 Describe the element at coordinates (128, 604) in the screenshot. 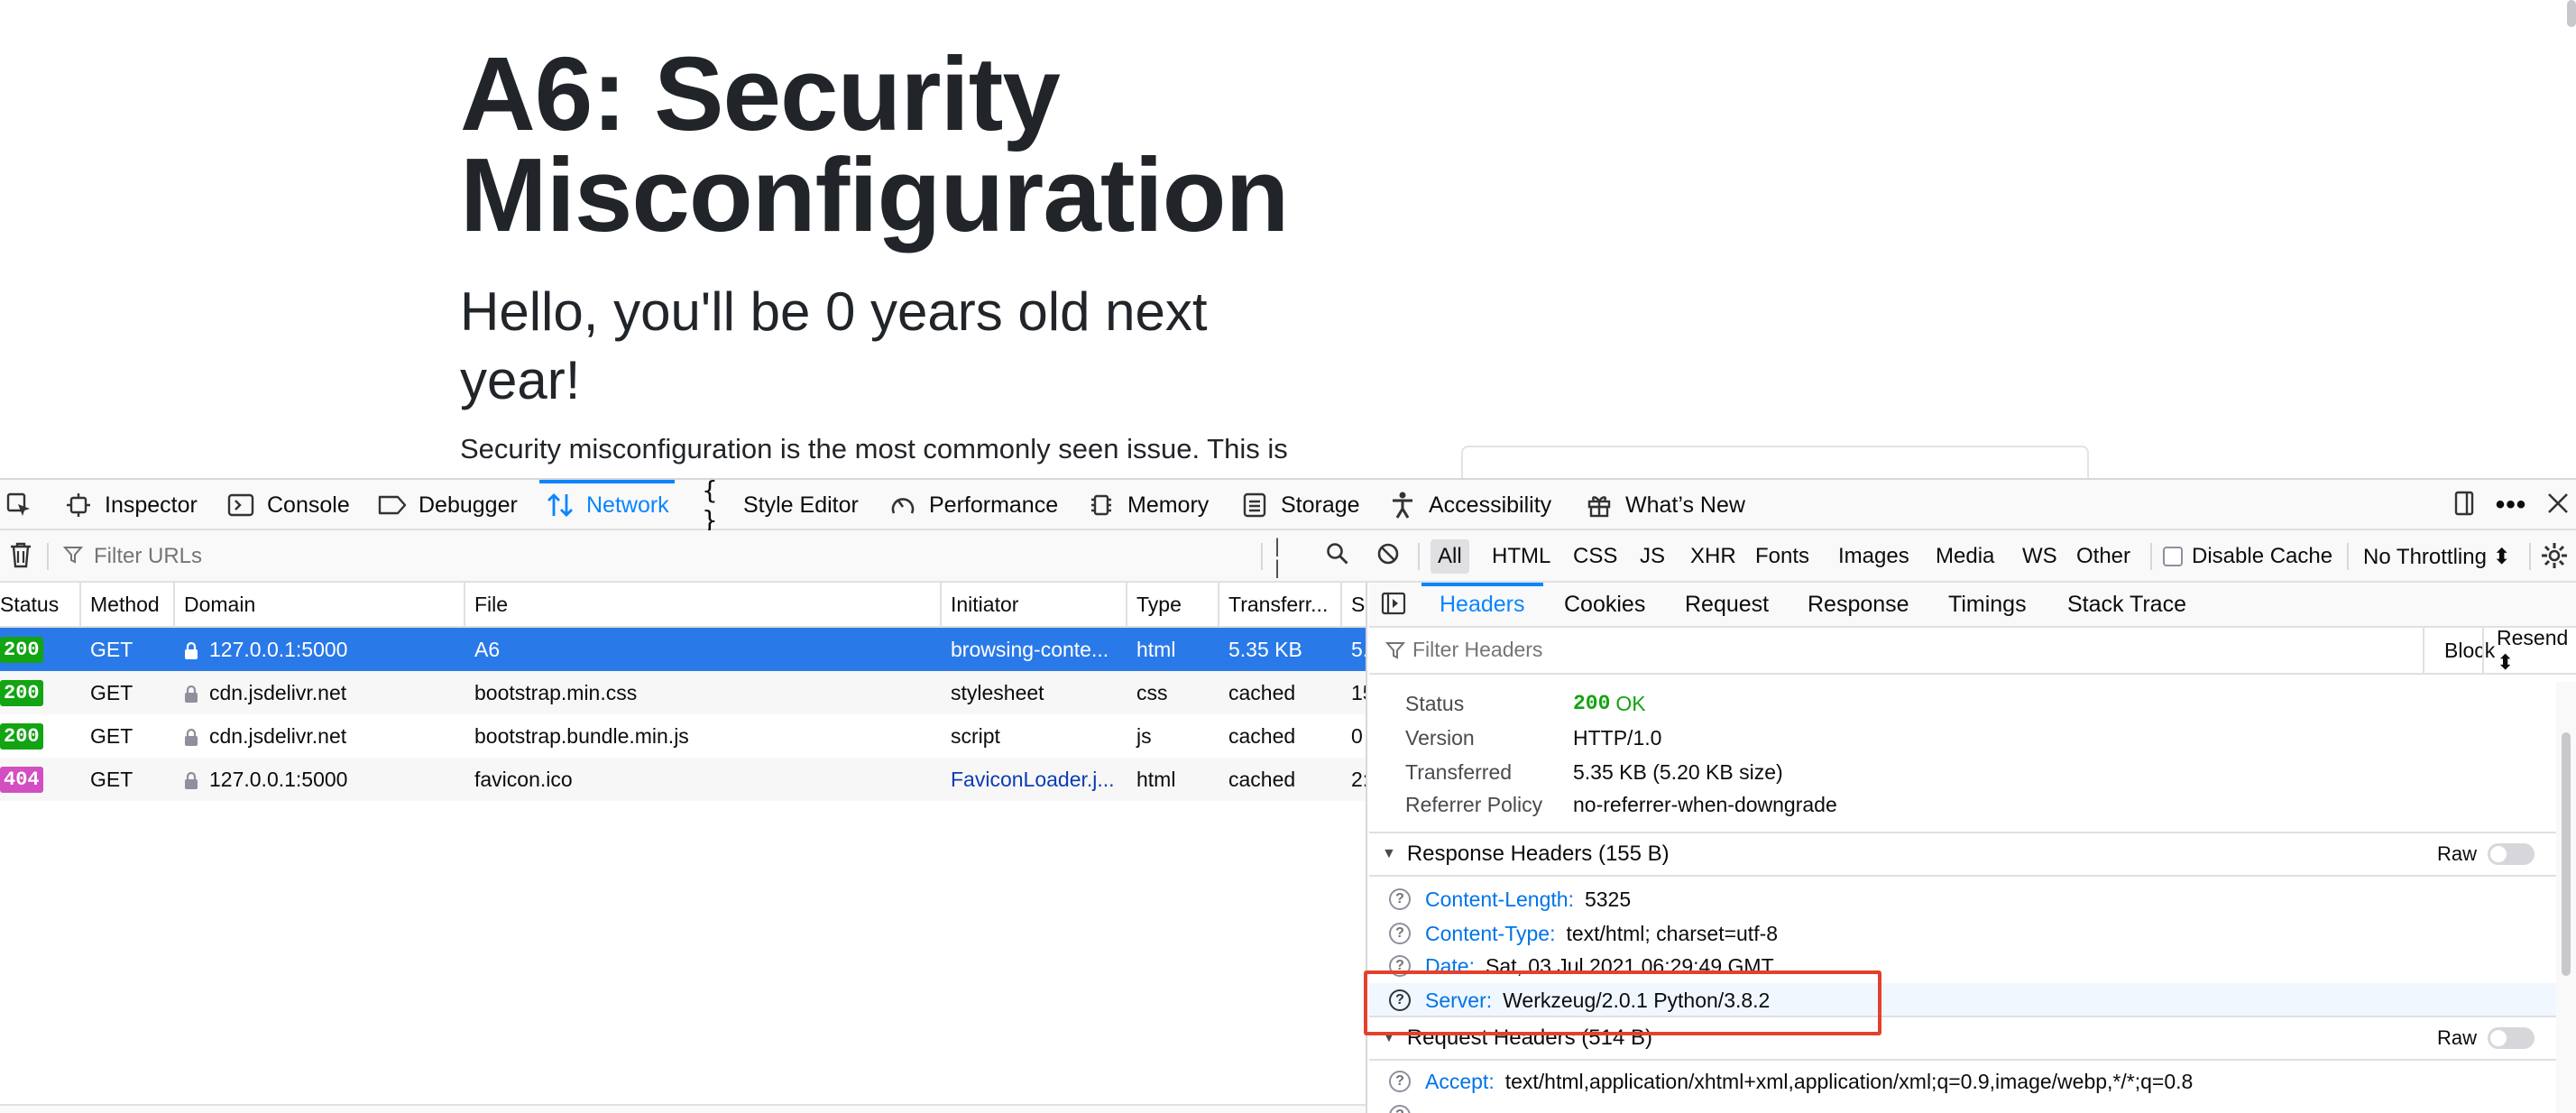

I see `column-method: Method` at that location.